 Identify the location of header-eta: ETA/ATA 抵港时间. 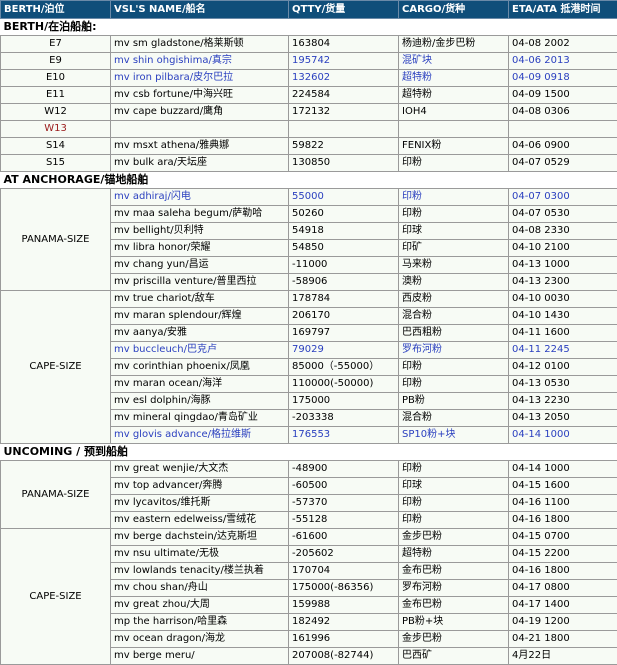
(563, 10).